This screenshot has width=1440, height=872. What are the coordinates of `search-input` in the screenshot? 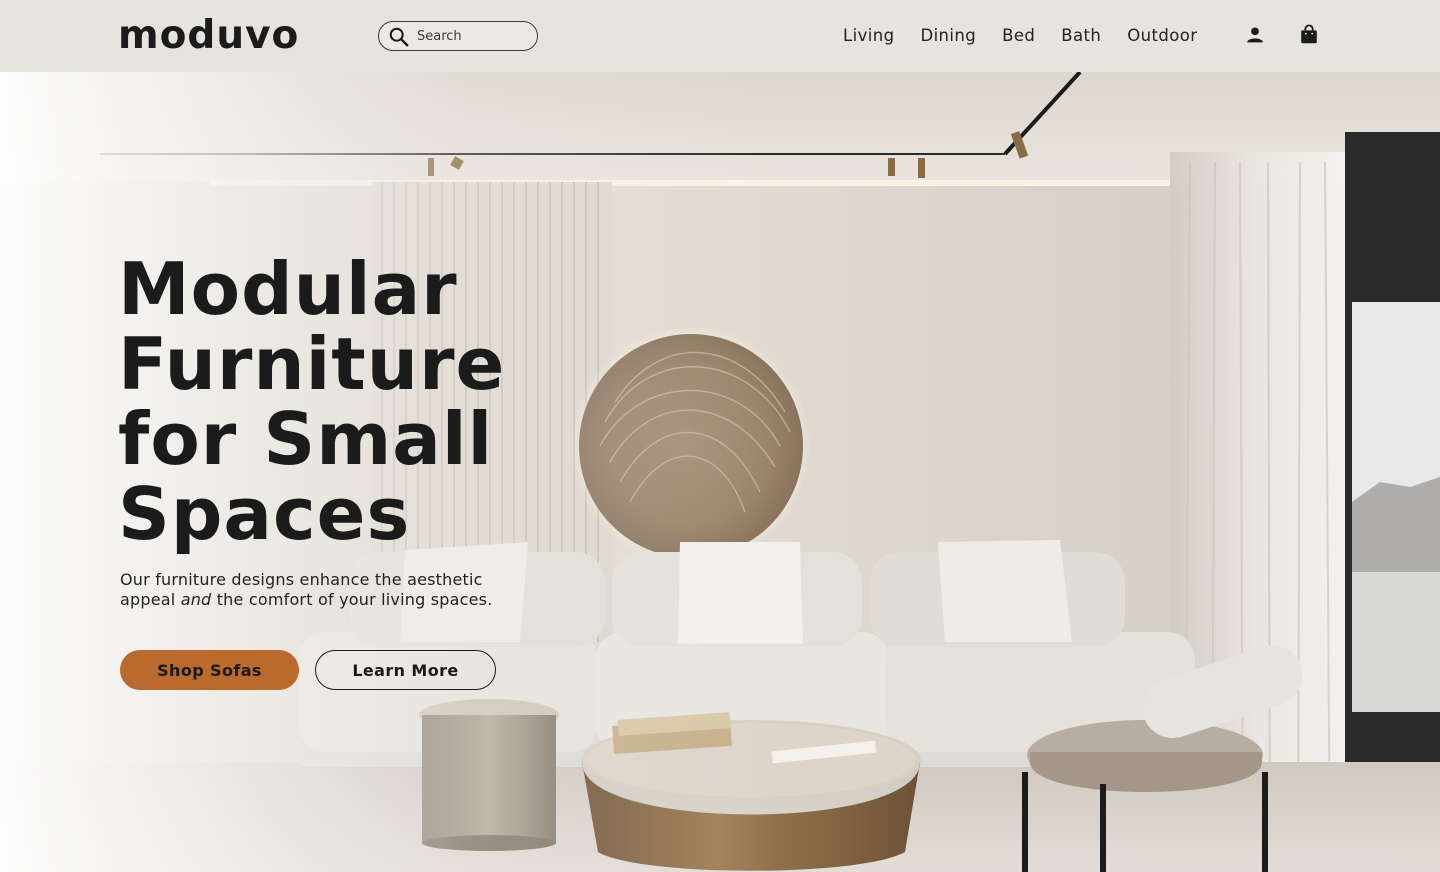 It's located at (474, 36).